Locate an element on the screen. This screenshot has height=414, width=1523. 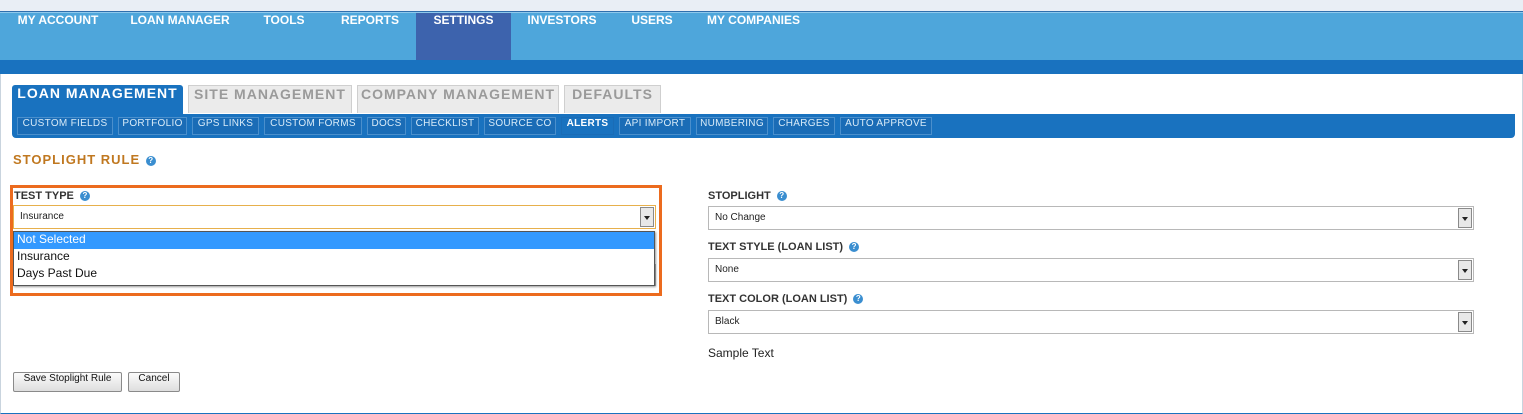
nav-item-settings: SETTINGS is located at coordinates (463, 36).